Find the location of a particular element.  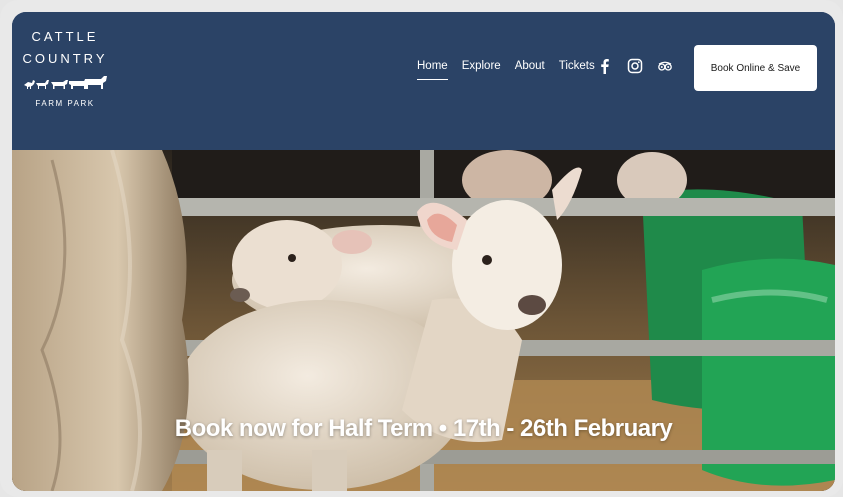

farm-animals-icon is located at coordinates (65, 82).